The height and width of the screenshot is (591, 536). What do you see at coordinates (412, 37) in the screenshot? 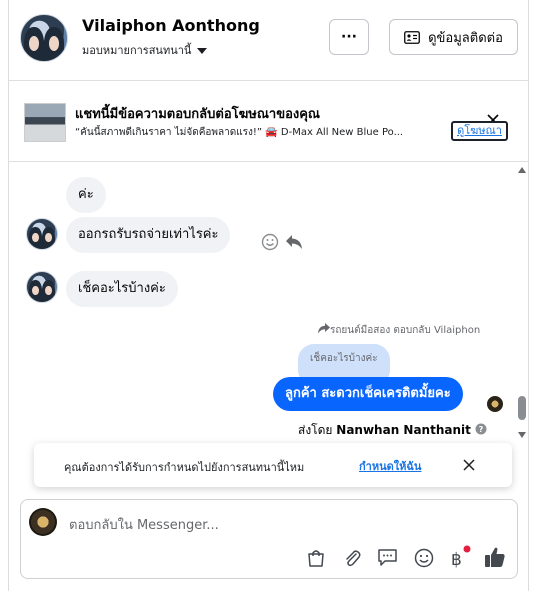
I see `contact-card-icon` at bounding box center [412, 37].